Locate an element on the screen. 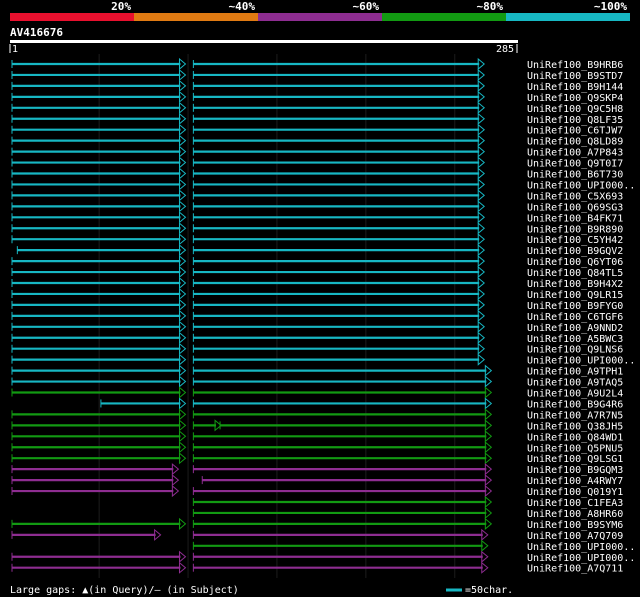  hit-name-link: UniRef100_B6T730 is located at coordinates (575, 175).